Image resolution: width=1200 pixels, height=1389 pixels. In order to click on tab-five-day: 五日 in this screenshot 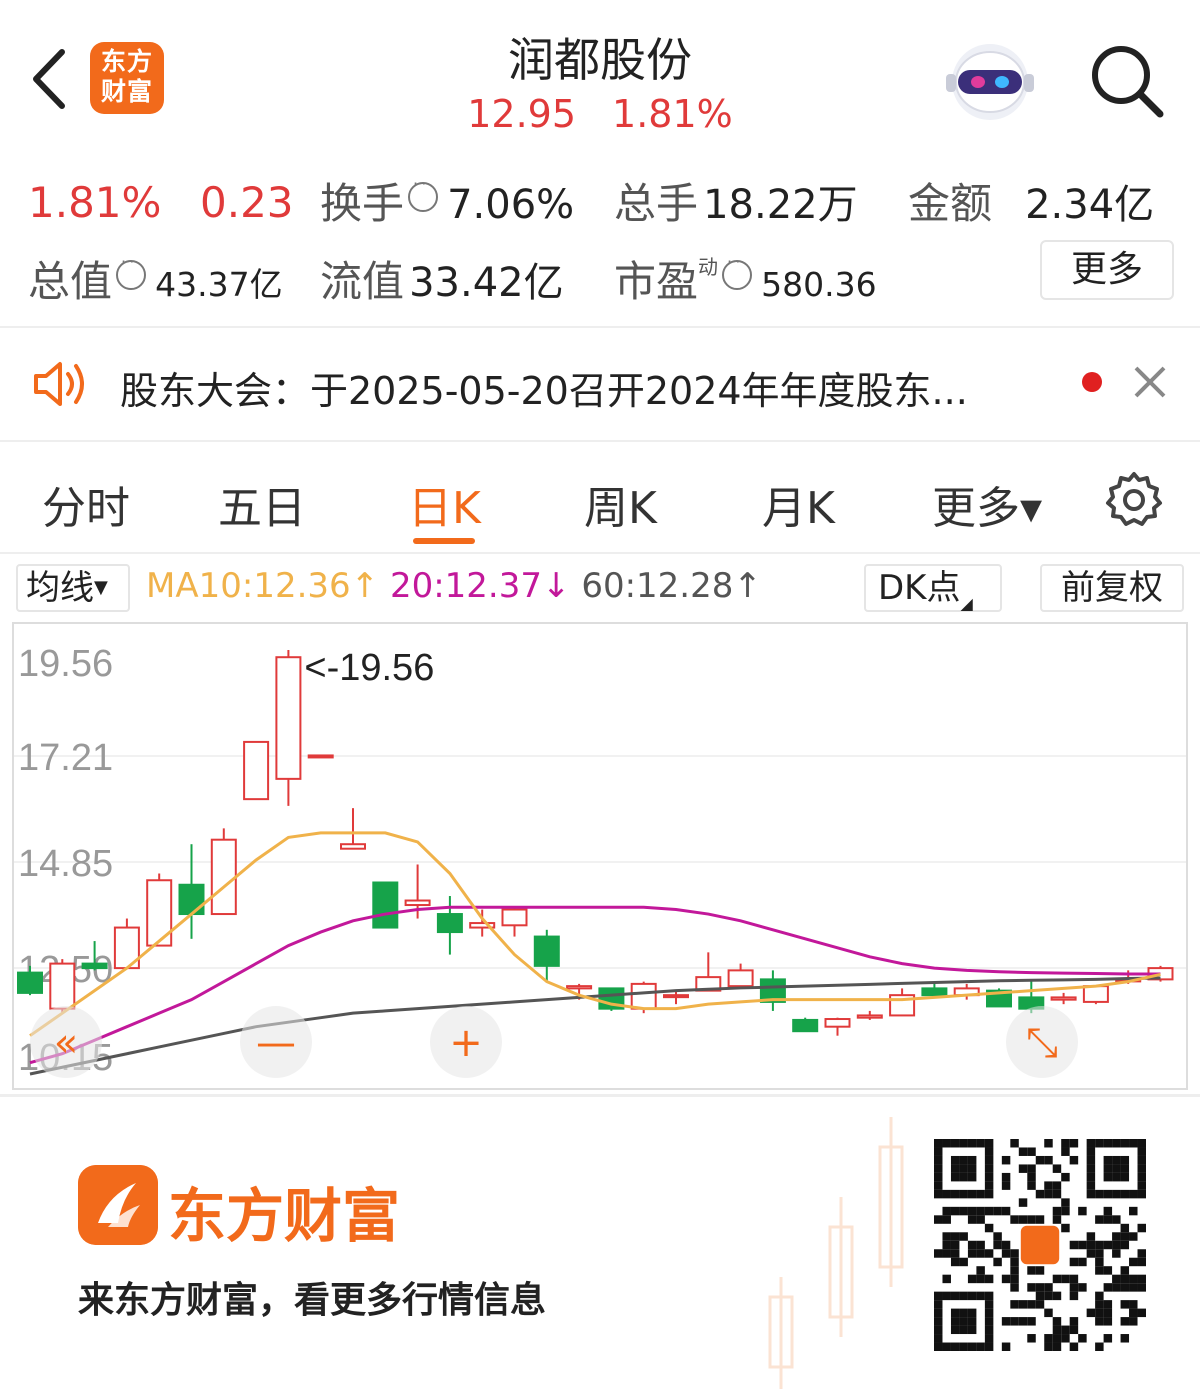, I will do `click(262, 504)`.